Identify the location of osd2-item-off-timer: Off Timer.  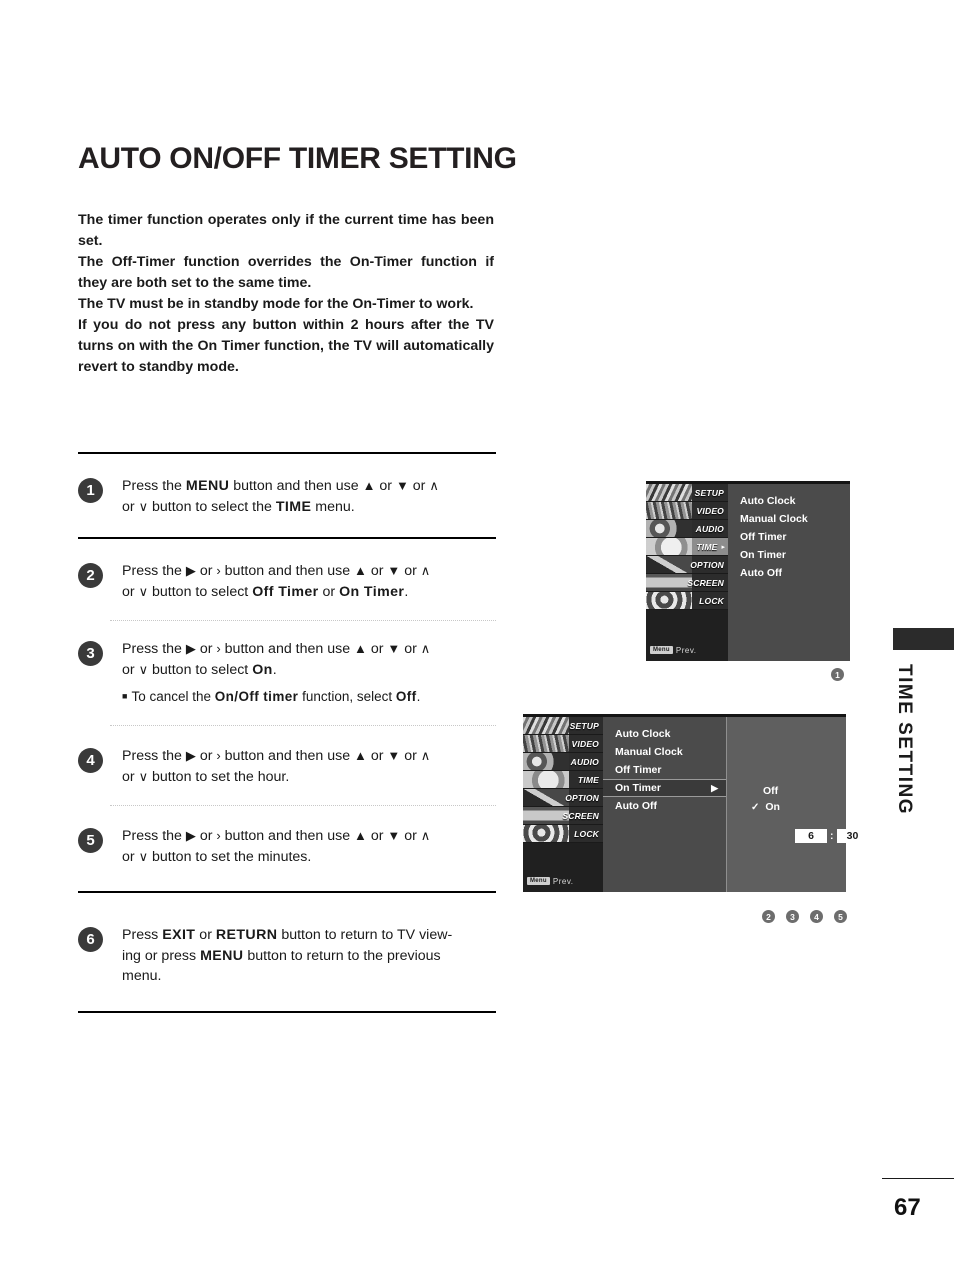
(670, 770).